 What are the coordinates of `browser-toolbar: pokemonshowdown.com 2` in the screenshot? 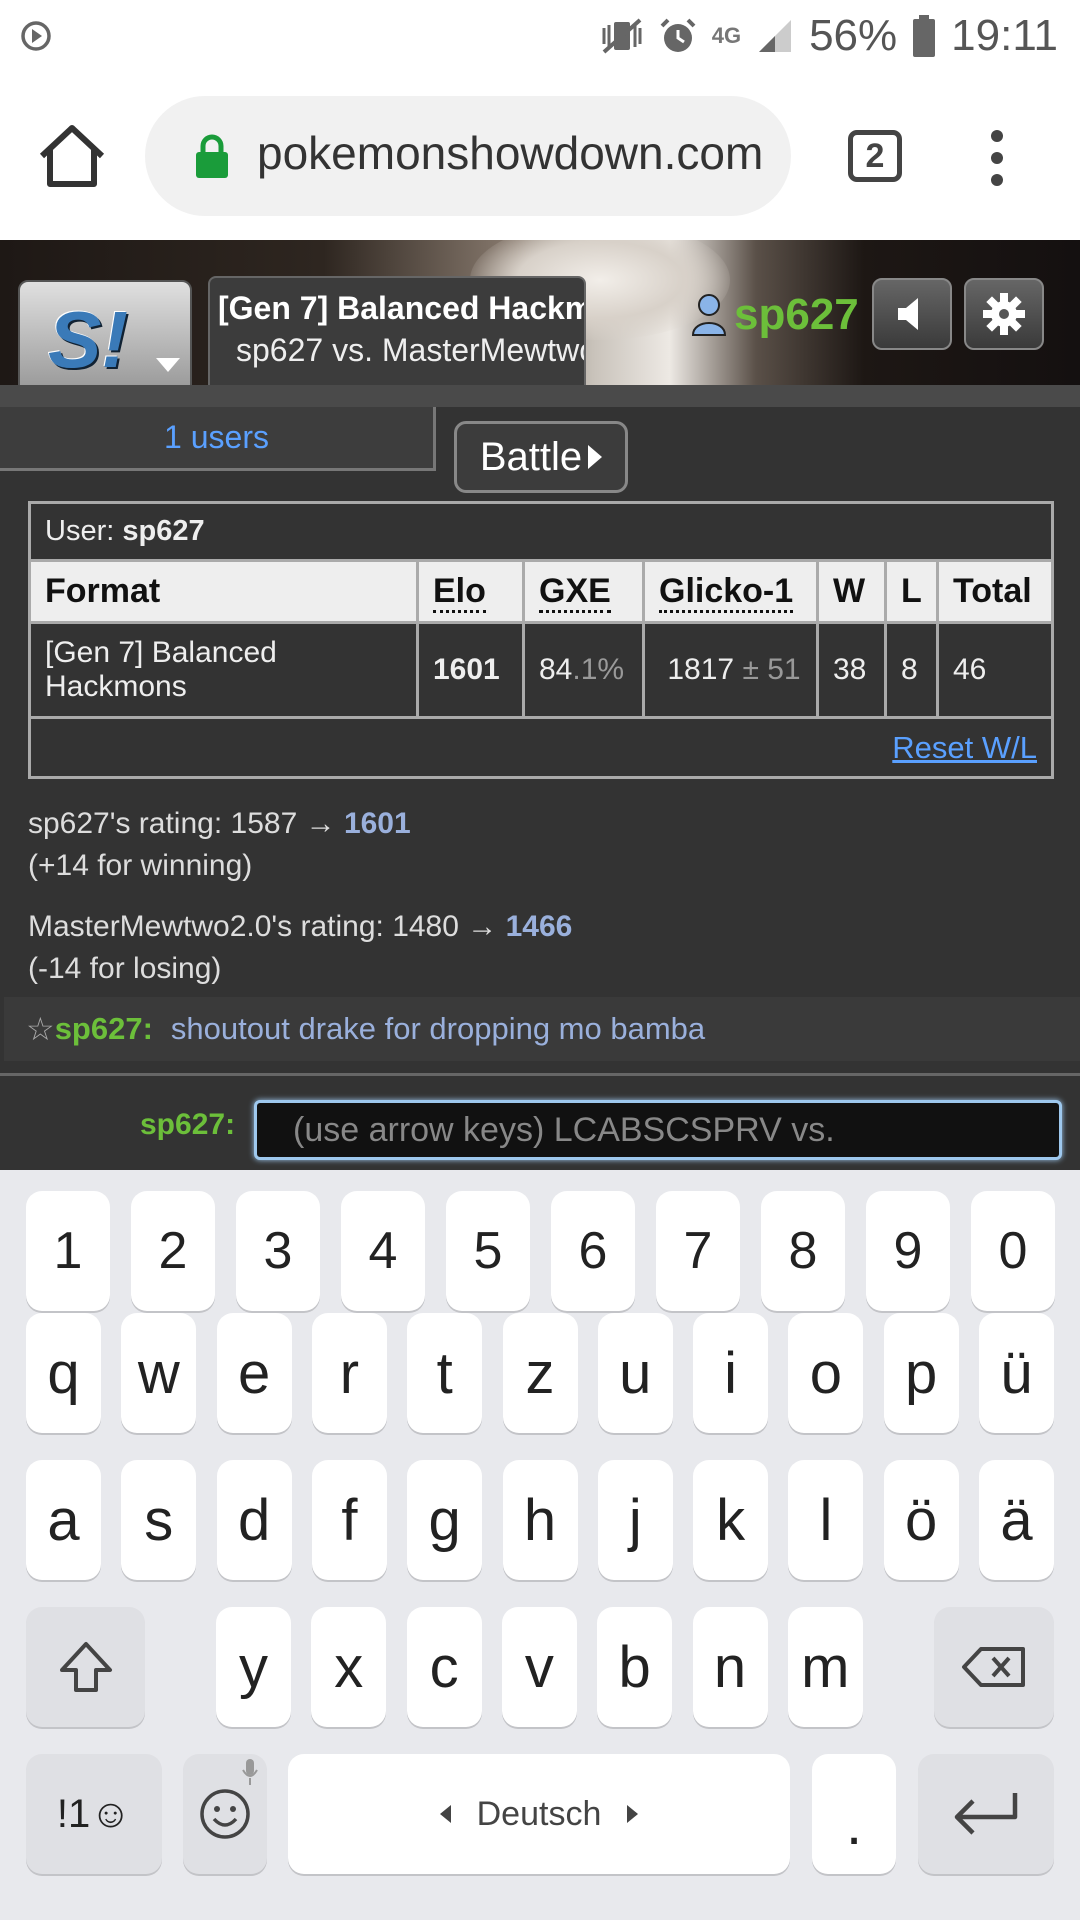 It's located at (540, 156).